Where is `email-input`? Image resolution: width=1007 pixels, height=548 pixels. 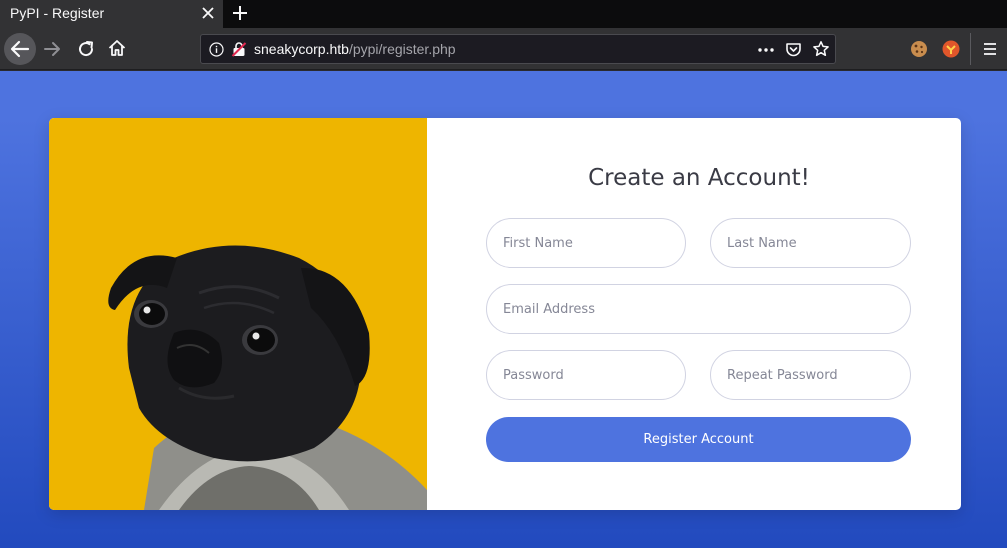
email-input is located at coordinates (698, 309).